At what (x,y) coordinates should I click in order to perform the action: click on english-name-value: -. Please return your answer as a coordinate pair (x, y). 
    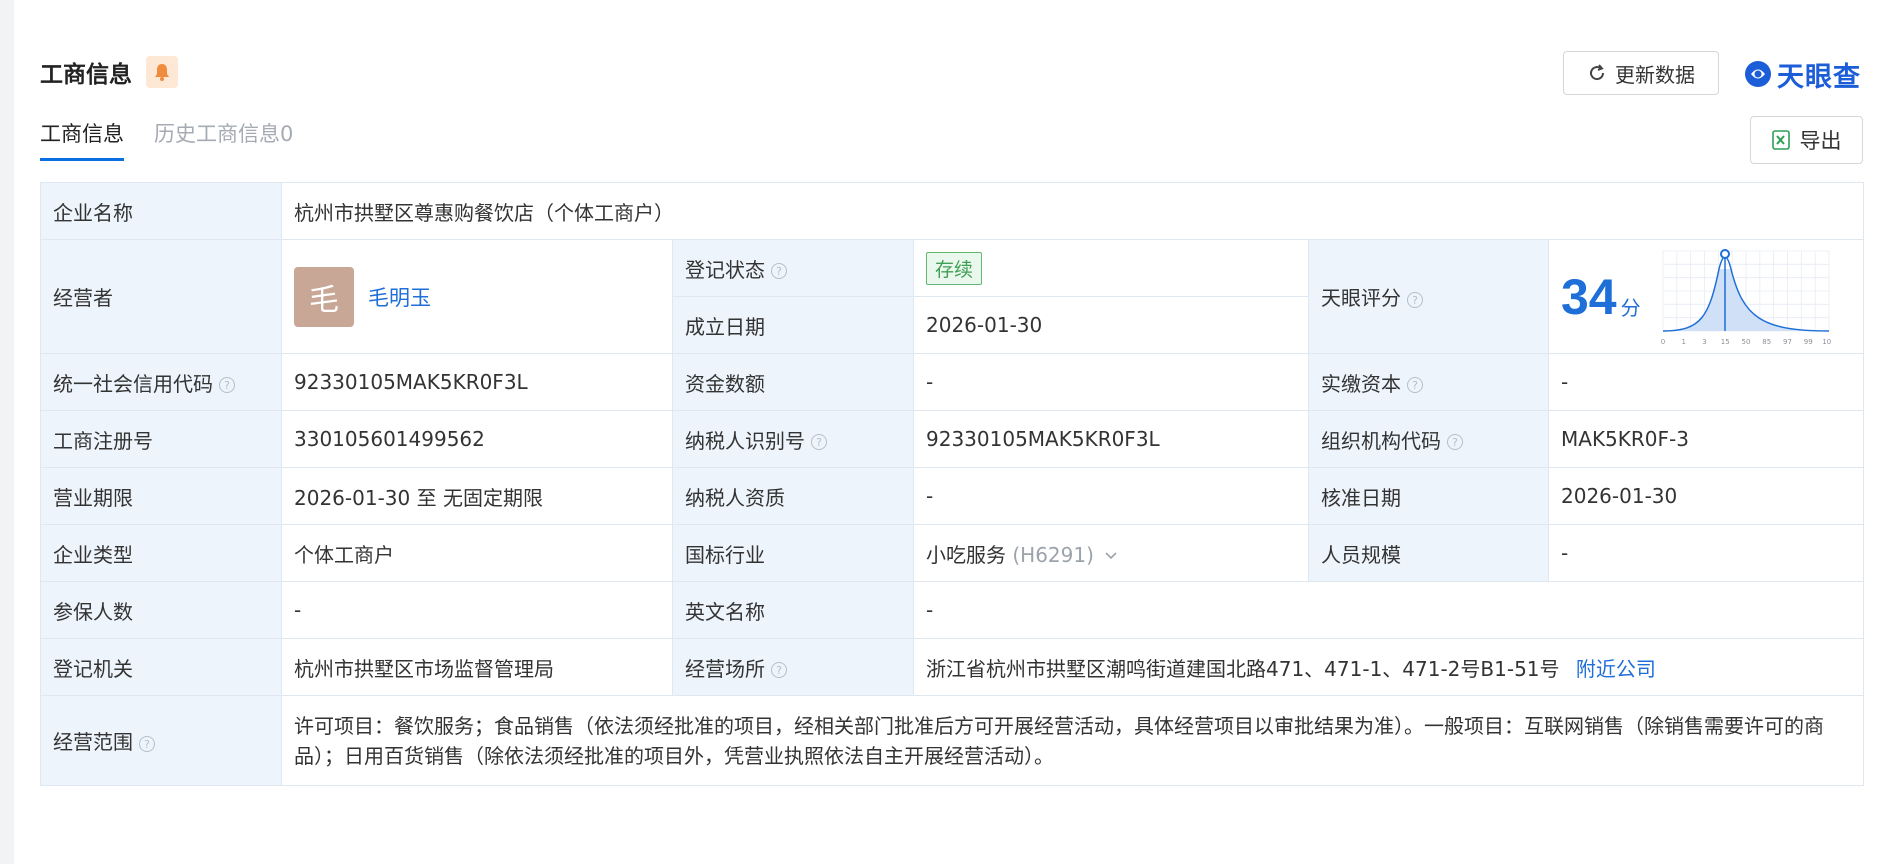
    Looking at the image, I should click on (1388, 610).